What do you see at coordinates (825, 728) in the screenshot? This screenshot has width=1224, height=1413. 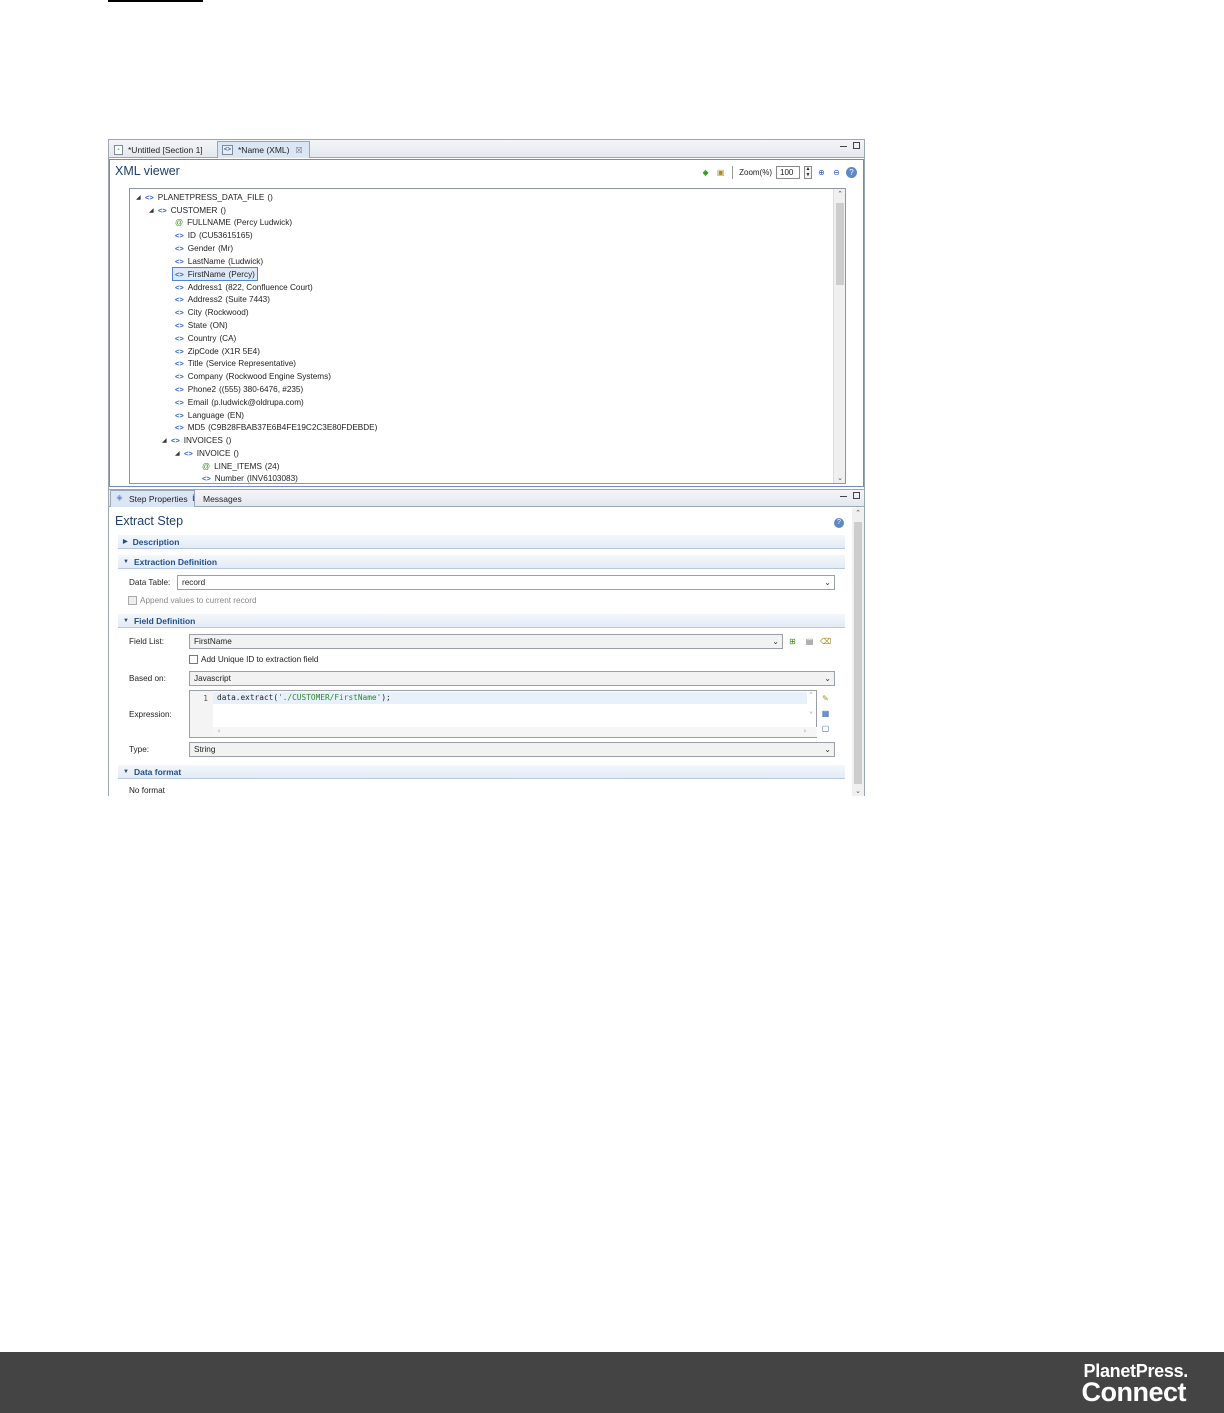 I see `script-tool-icon: ▢` at bounding box center [825, 728].